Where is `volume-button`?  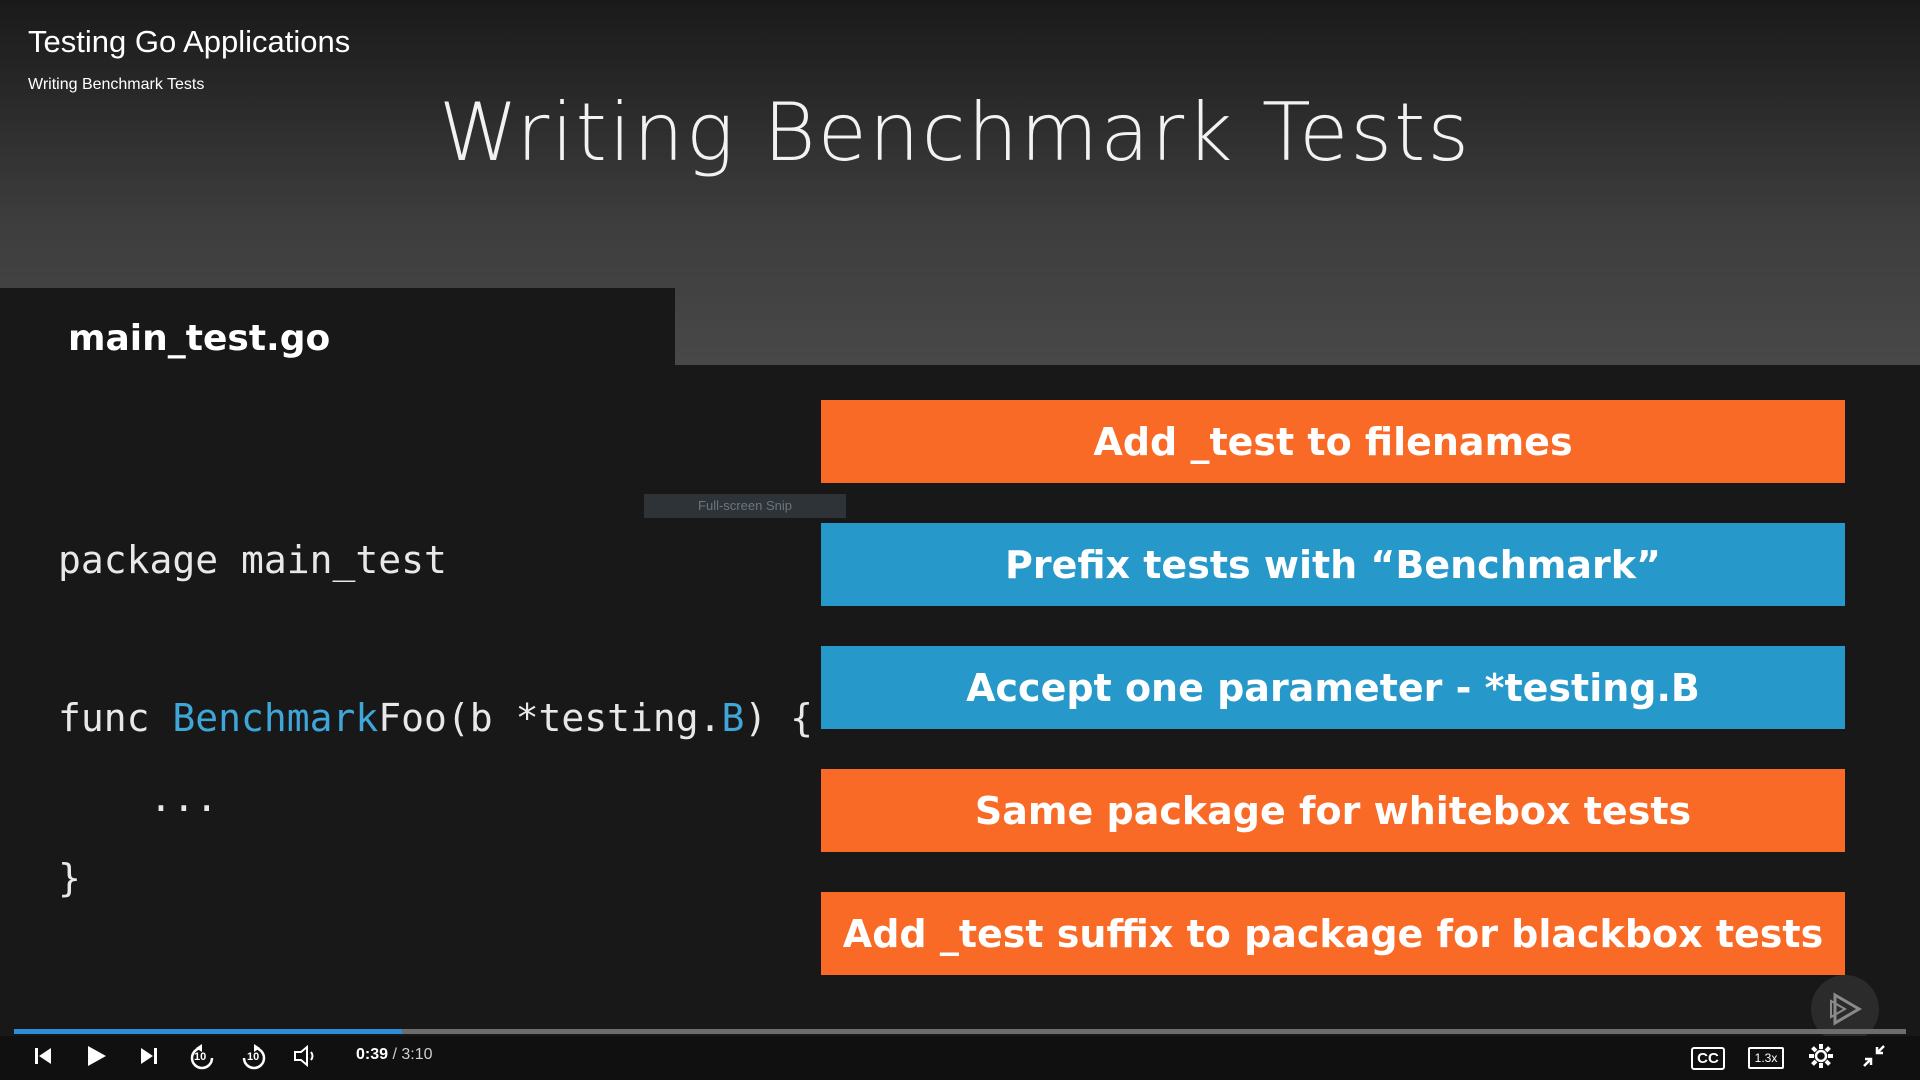 volume-button is located at coordinates (306, 1058).